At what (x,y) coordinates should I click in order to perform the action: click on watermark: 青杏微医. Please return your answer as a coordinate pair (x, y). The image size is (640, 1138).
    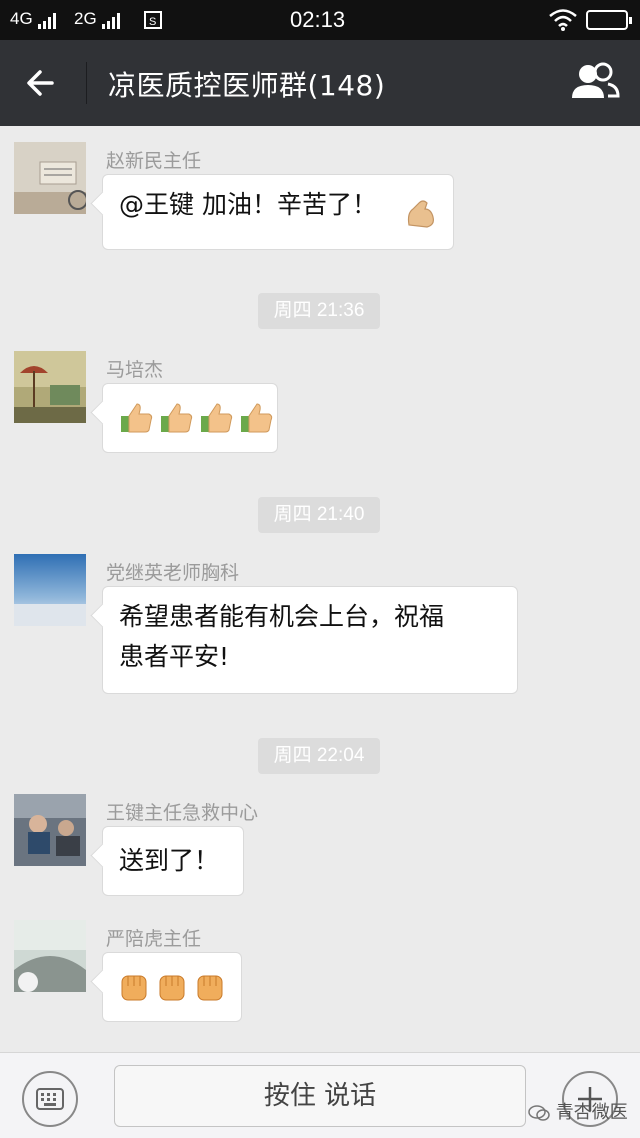
    Looking at the image, I should click on (578, 1111).